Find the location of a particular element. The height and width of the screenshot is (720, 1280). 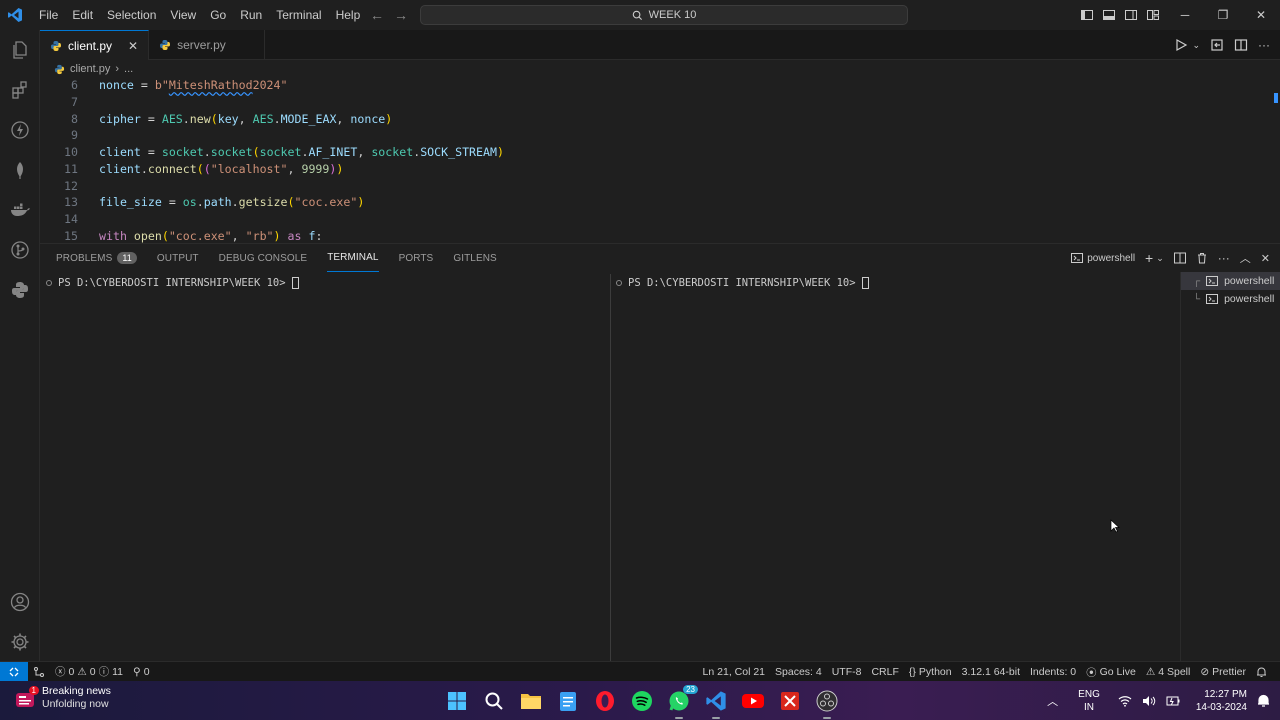

terminal-dropdown-icon: ⌄ is located at coordinates (1160, 258).